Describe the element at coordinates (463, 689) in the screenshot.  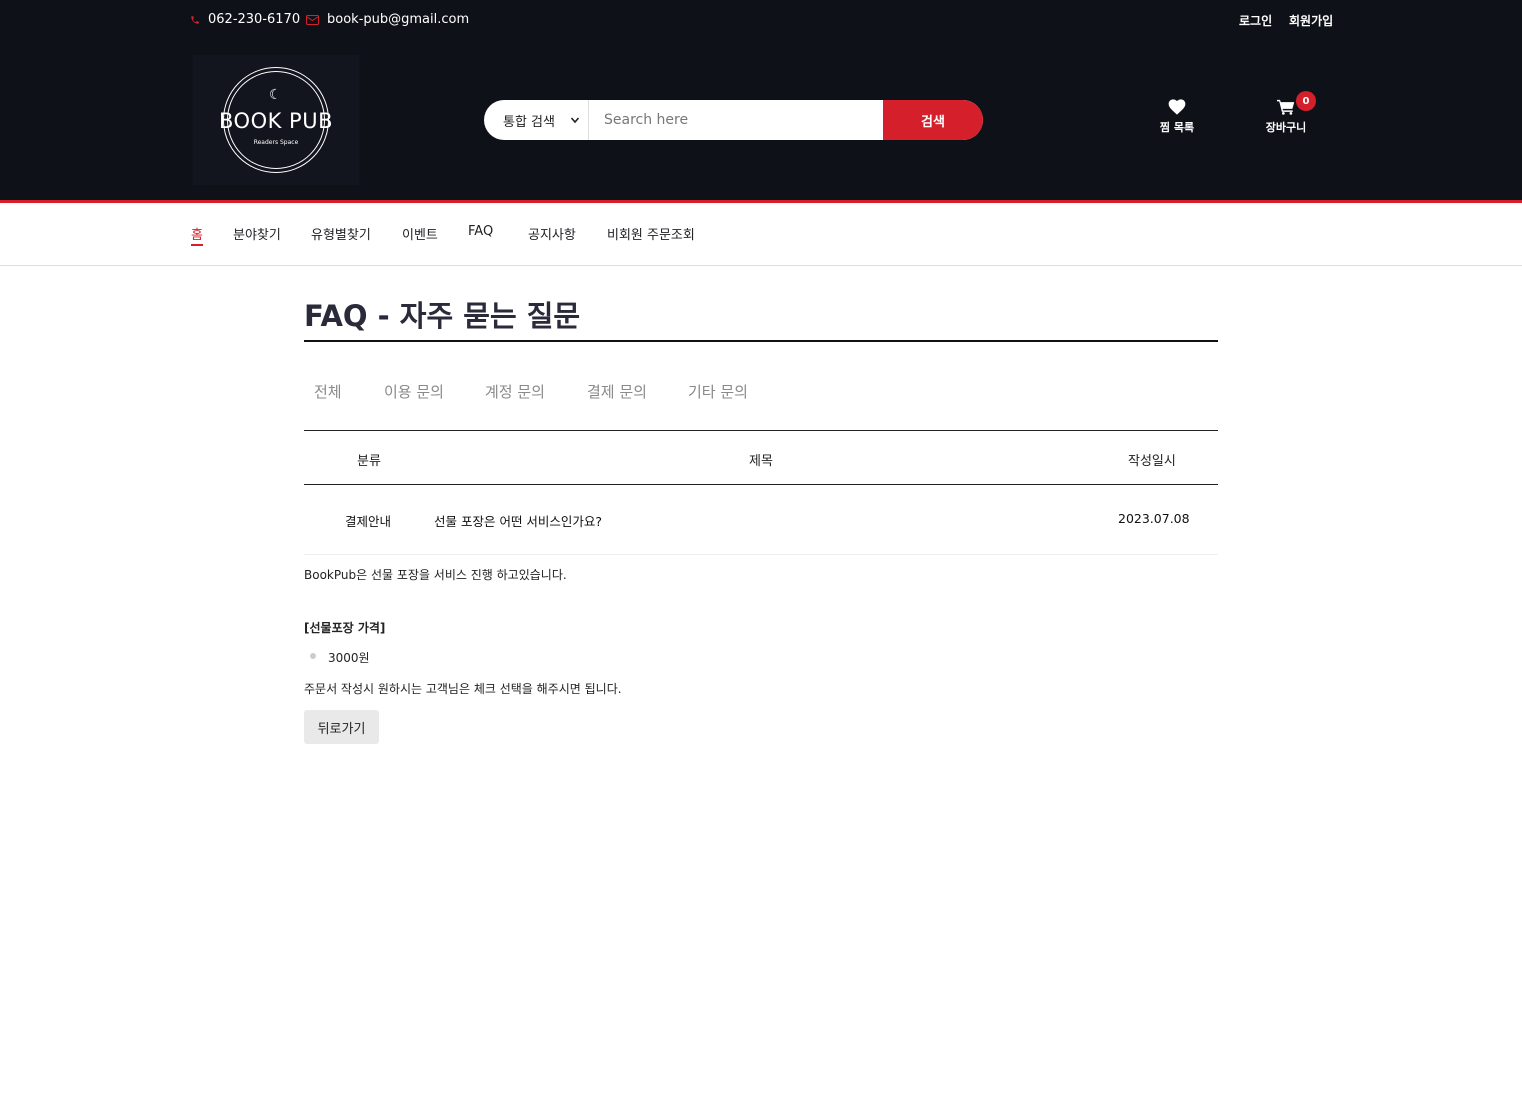
I see `answer-instructions: 주문서 작성시 원하시는 고객님은 체크 선택을 해주시면 됩니다.` at that location.